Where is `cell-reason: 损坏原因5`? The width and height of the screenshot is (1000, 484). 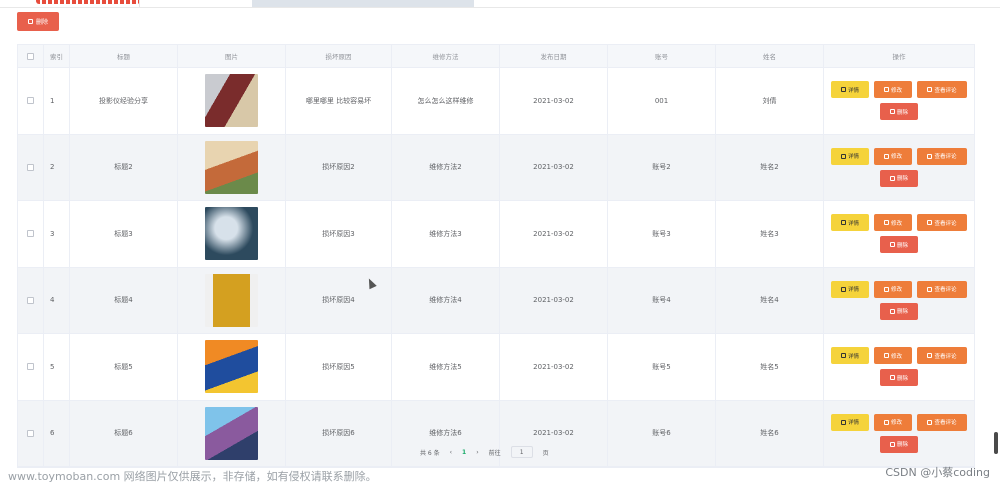
cell-reason: 损坏原因5 is located at coordinates (339, 367).